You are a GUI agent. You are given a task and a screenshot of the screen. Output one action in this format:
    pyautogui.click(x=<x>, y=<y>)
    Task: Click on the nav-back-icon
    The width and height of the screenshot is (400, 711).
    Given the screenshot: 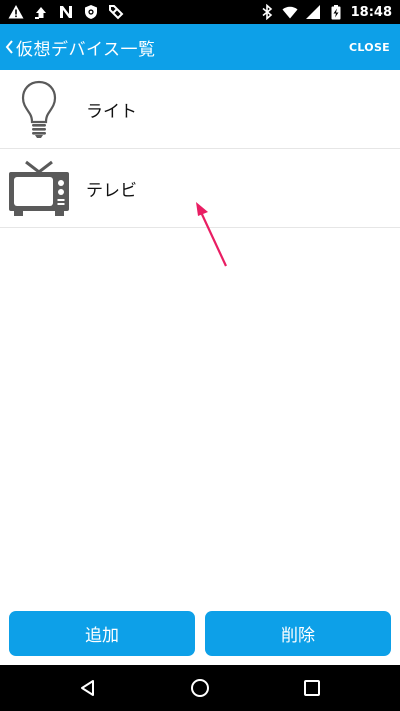 What is the action you would take?
    pyautogui.click(x=88, y=688)
    